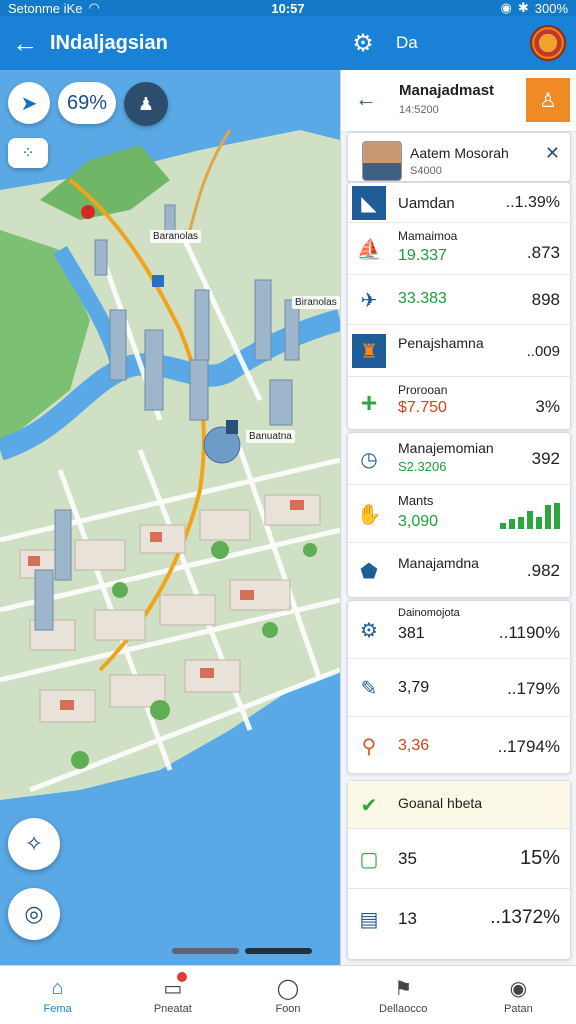 This screenshot has height=1024, width=576. Describe the element at coordinates (369, 459) in the screenshot. I see `clock-icon: ◷` at that location.